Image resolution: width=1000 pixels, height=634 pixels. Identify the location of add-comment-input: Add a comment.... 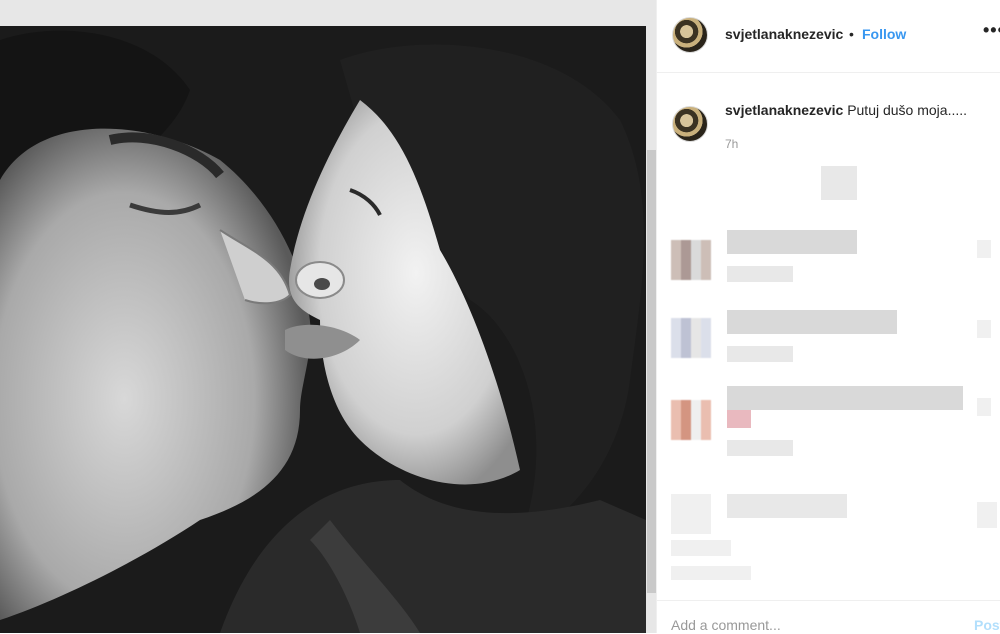
(726, 625).